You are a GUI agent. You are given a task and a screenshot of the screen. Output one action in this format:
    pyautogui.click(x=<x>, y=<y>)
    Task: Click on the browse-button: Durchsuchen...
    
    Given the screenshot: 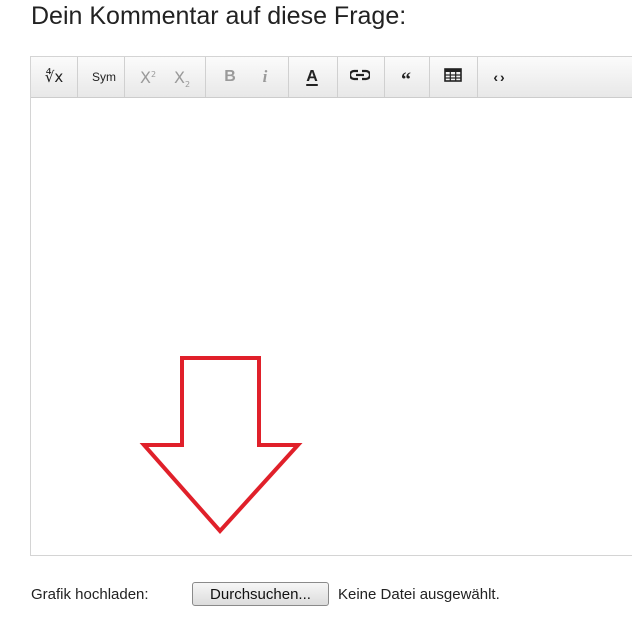 What is the action you would take?
    pyautogui.click(x=260, y=594)
    